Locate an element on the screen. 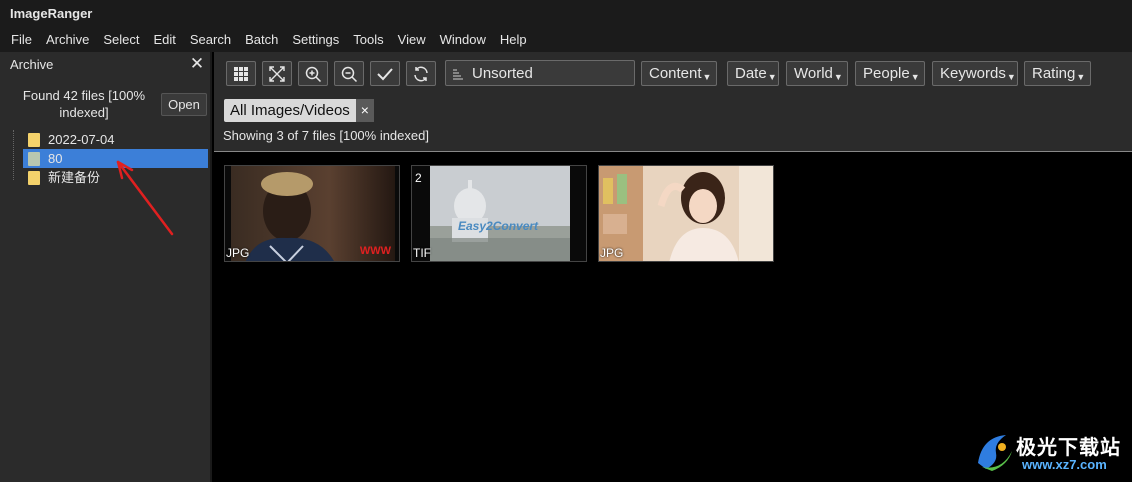 This screenshot has height=482, width=1132. expand-icon is located at coordinates (277, 73).